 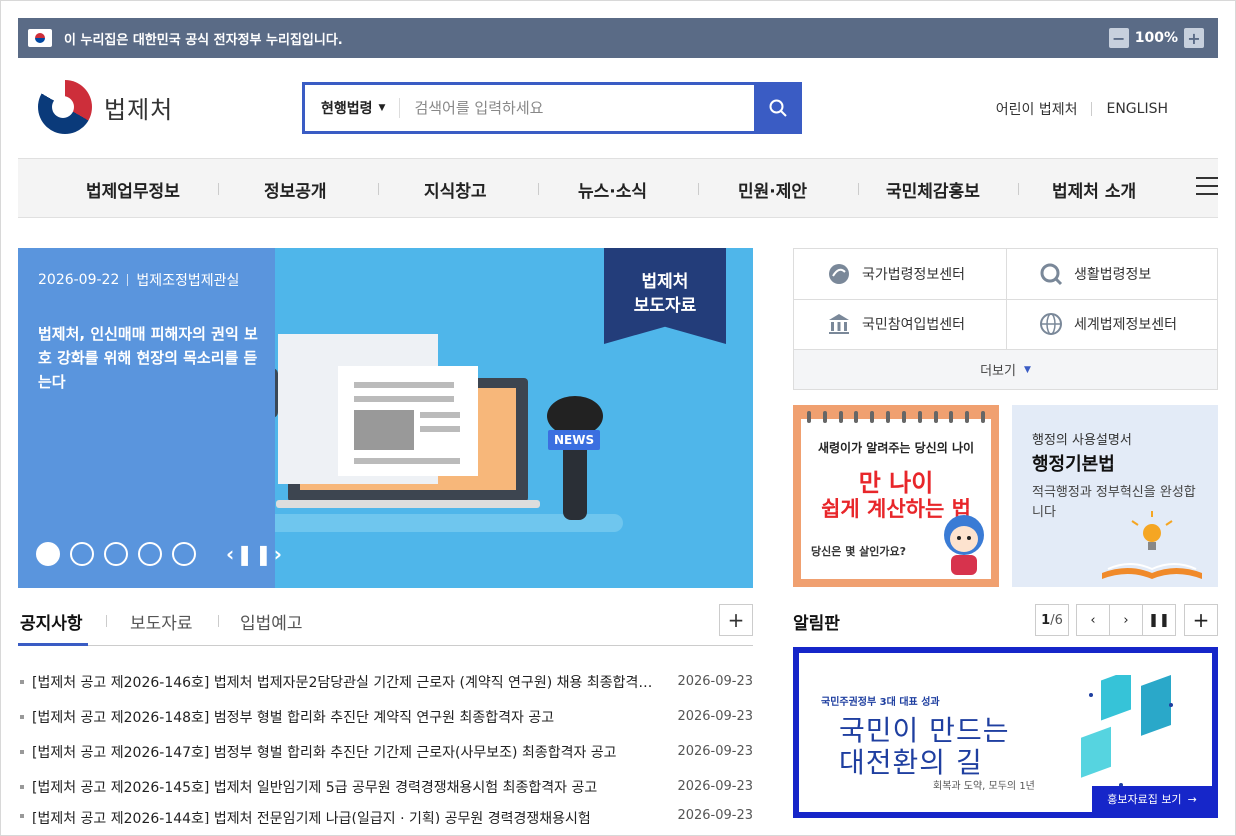 What do you see at coordinates (271, 621) in the screenshot?
I see `tab-legislation: 입법예고` at bounding box center [271, 621].